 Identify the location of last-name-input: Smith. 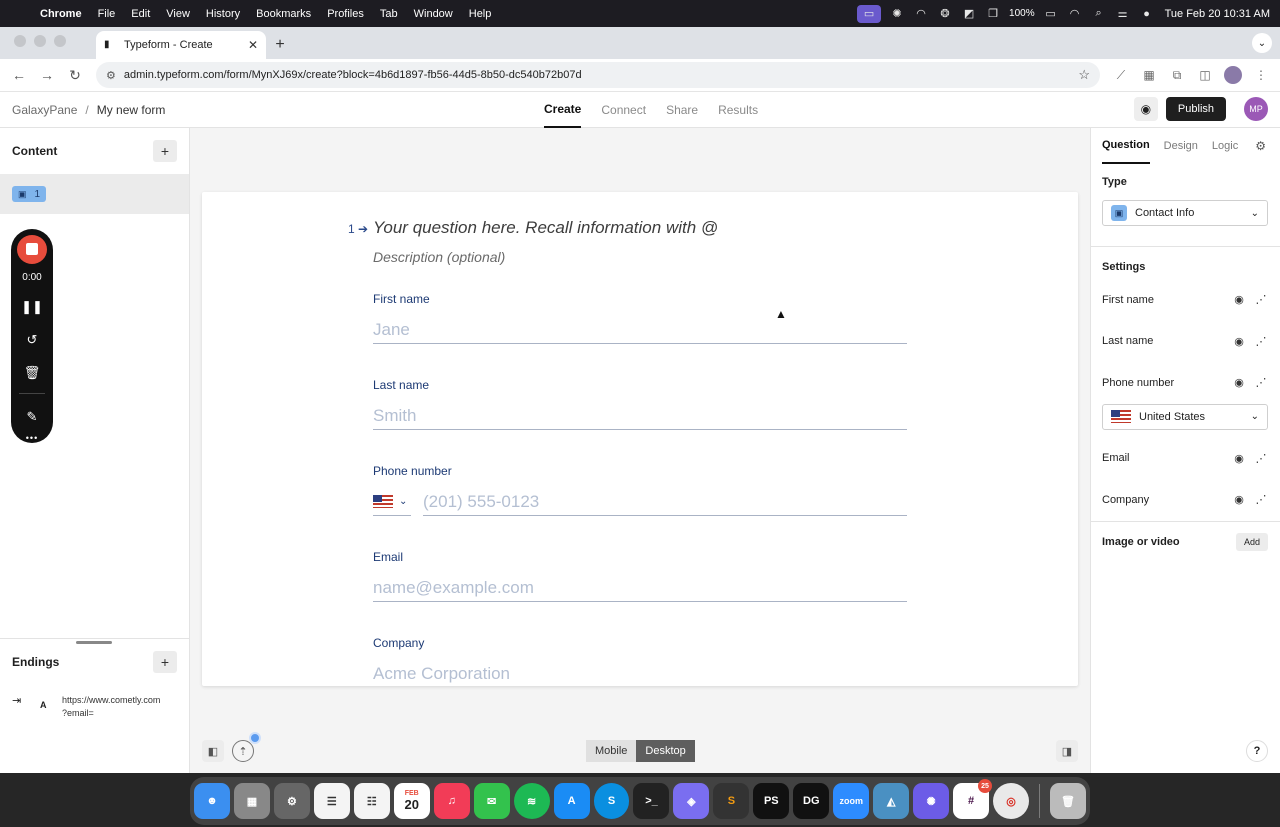
(640, 416).